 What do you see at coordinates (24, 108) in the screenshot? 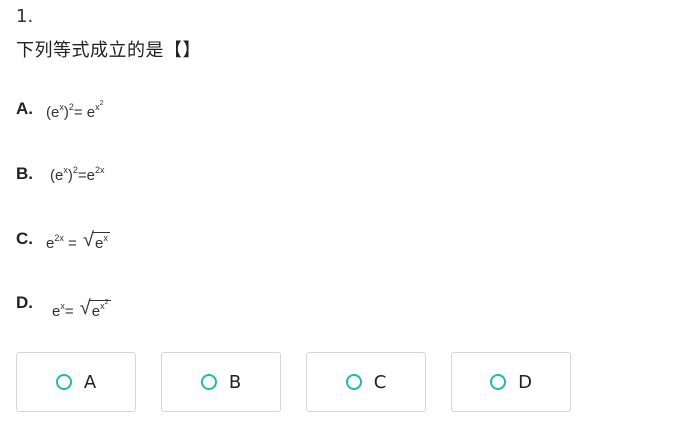
I see `option-letter: A.` at bounding box center [24, 108].